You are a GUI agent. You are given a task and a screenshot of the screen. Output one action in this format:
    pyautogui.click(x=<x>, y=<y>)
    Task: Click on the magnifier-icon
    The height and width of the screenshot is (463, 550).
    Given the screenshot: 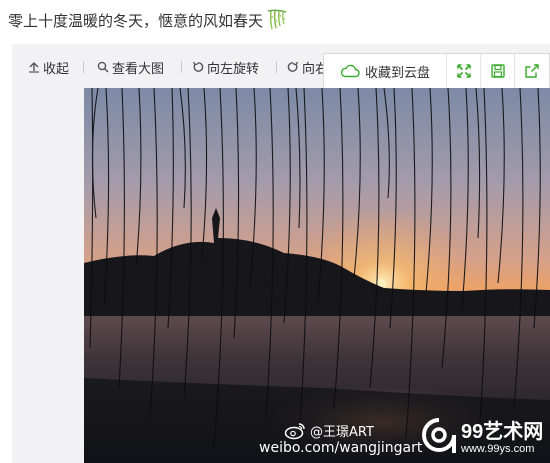 What is the action you would take?
    pyautogui.click(x=103, y=67)
    